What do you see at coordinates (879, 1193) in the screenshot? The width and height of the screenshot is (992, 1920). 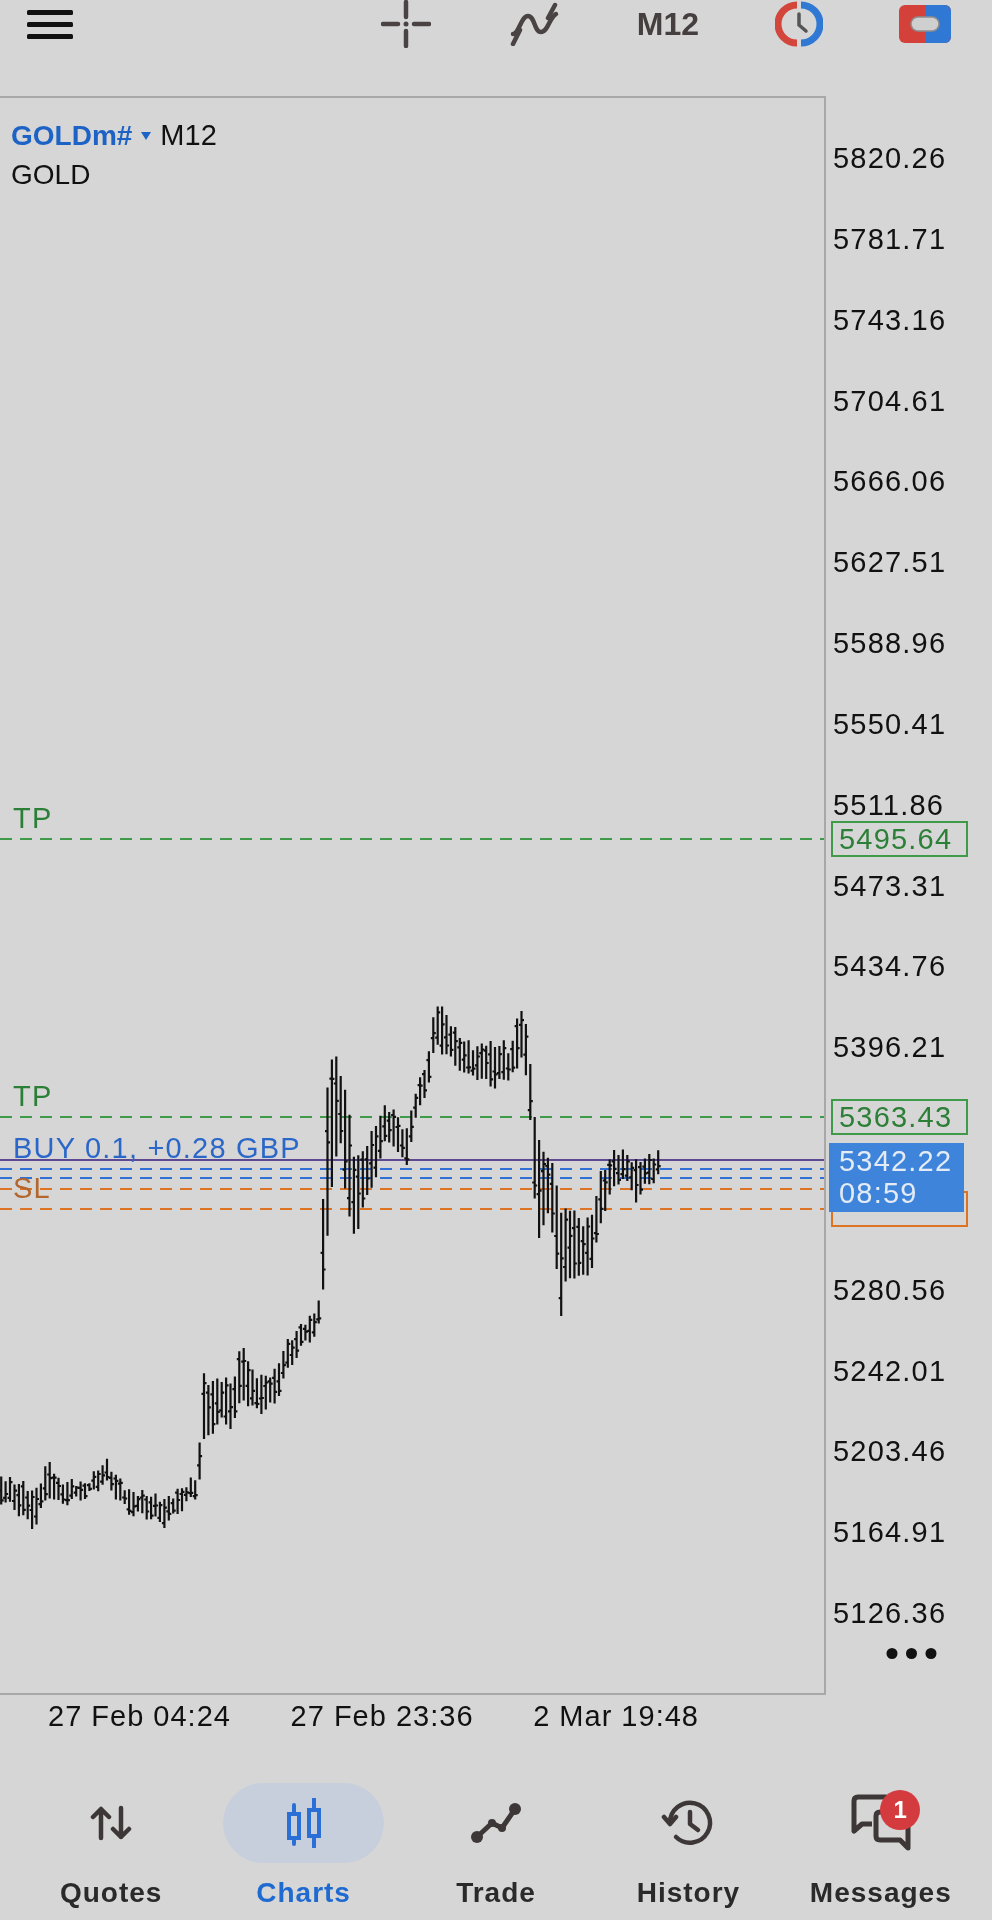 I see `bar-countdown: 08:59` at bounding box center [879, 1193].